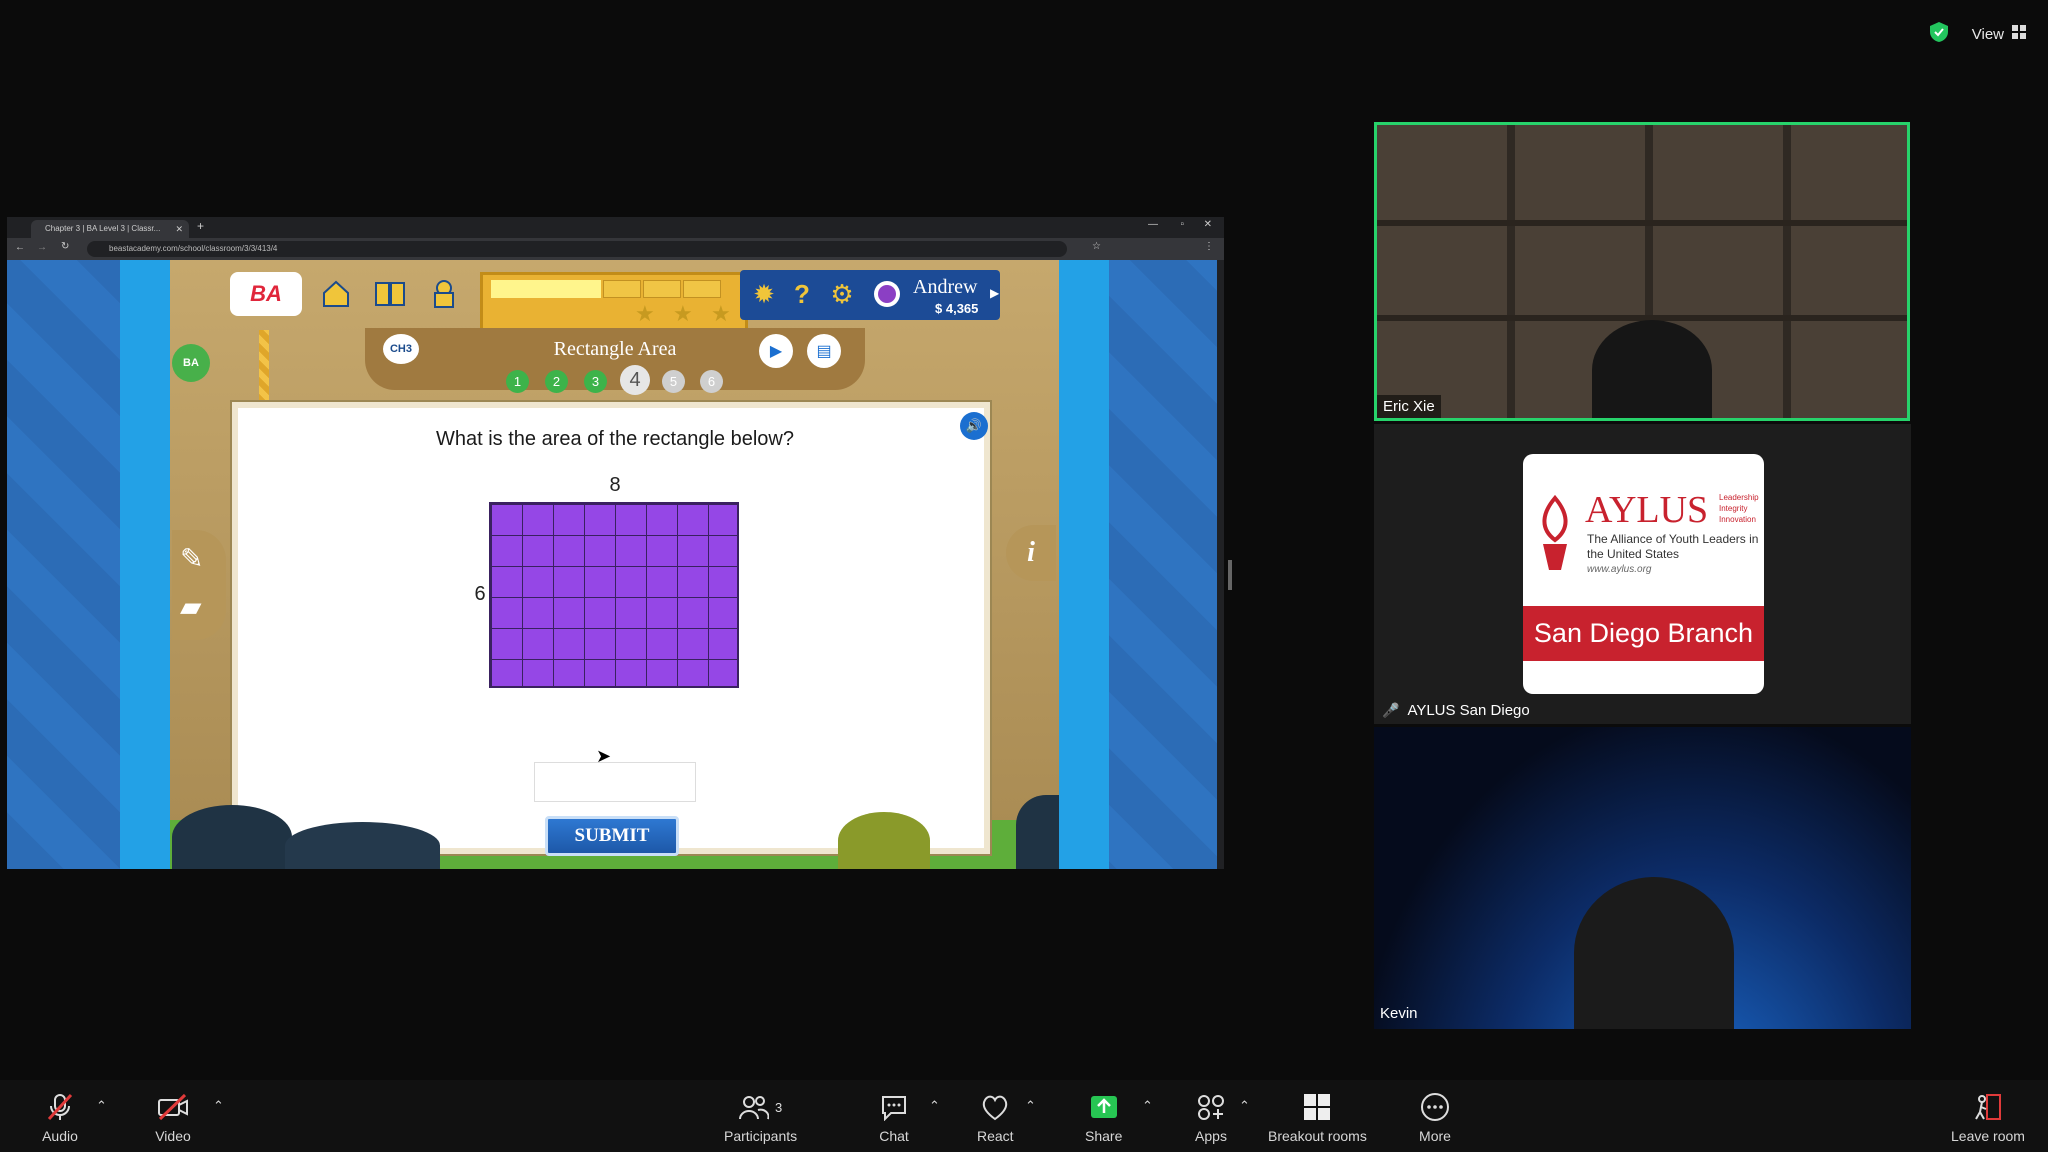  I want to click on help-icon: ?, so click(802, 294).